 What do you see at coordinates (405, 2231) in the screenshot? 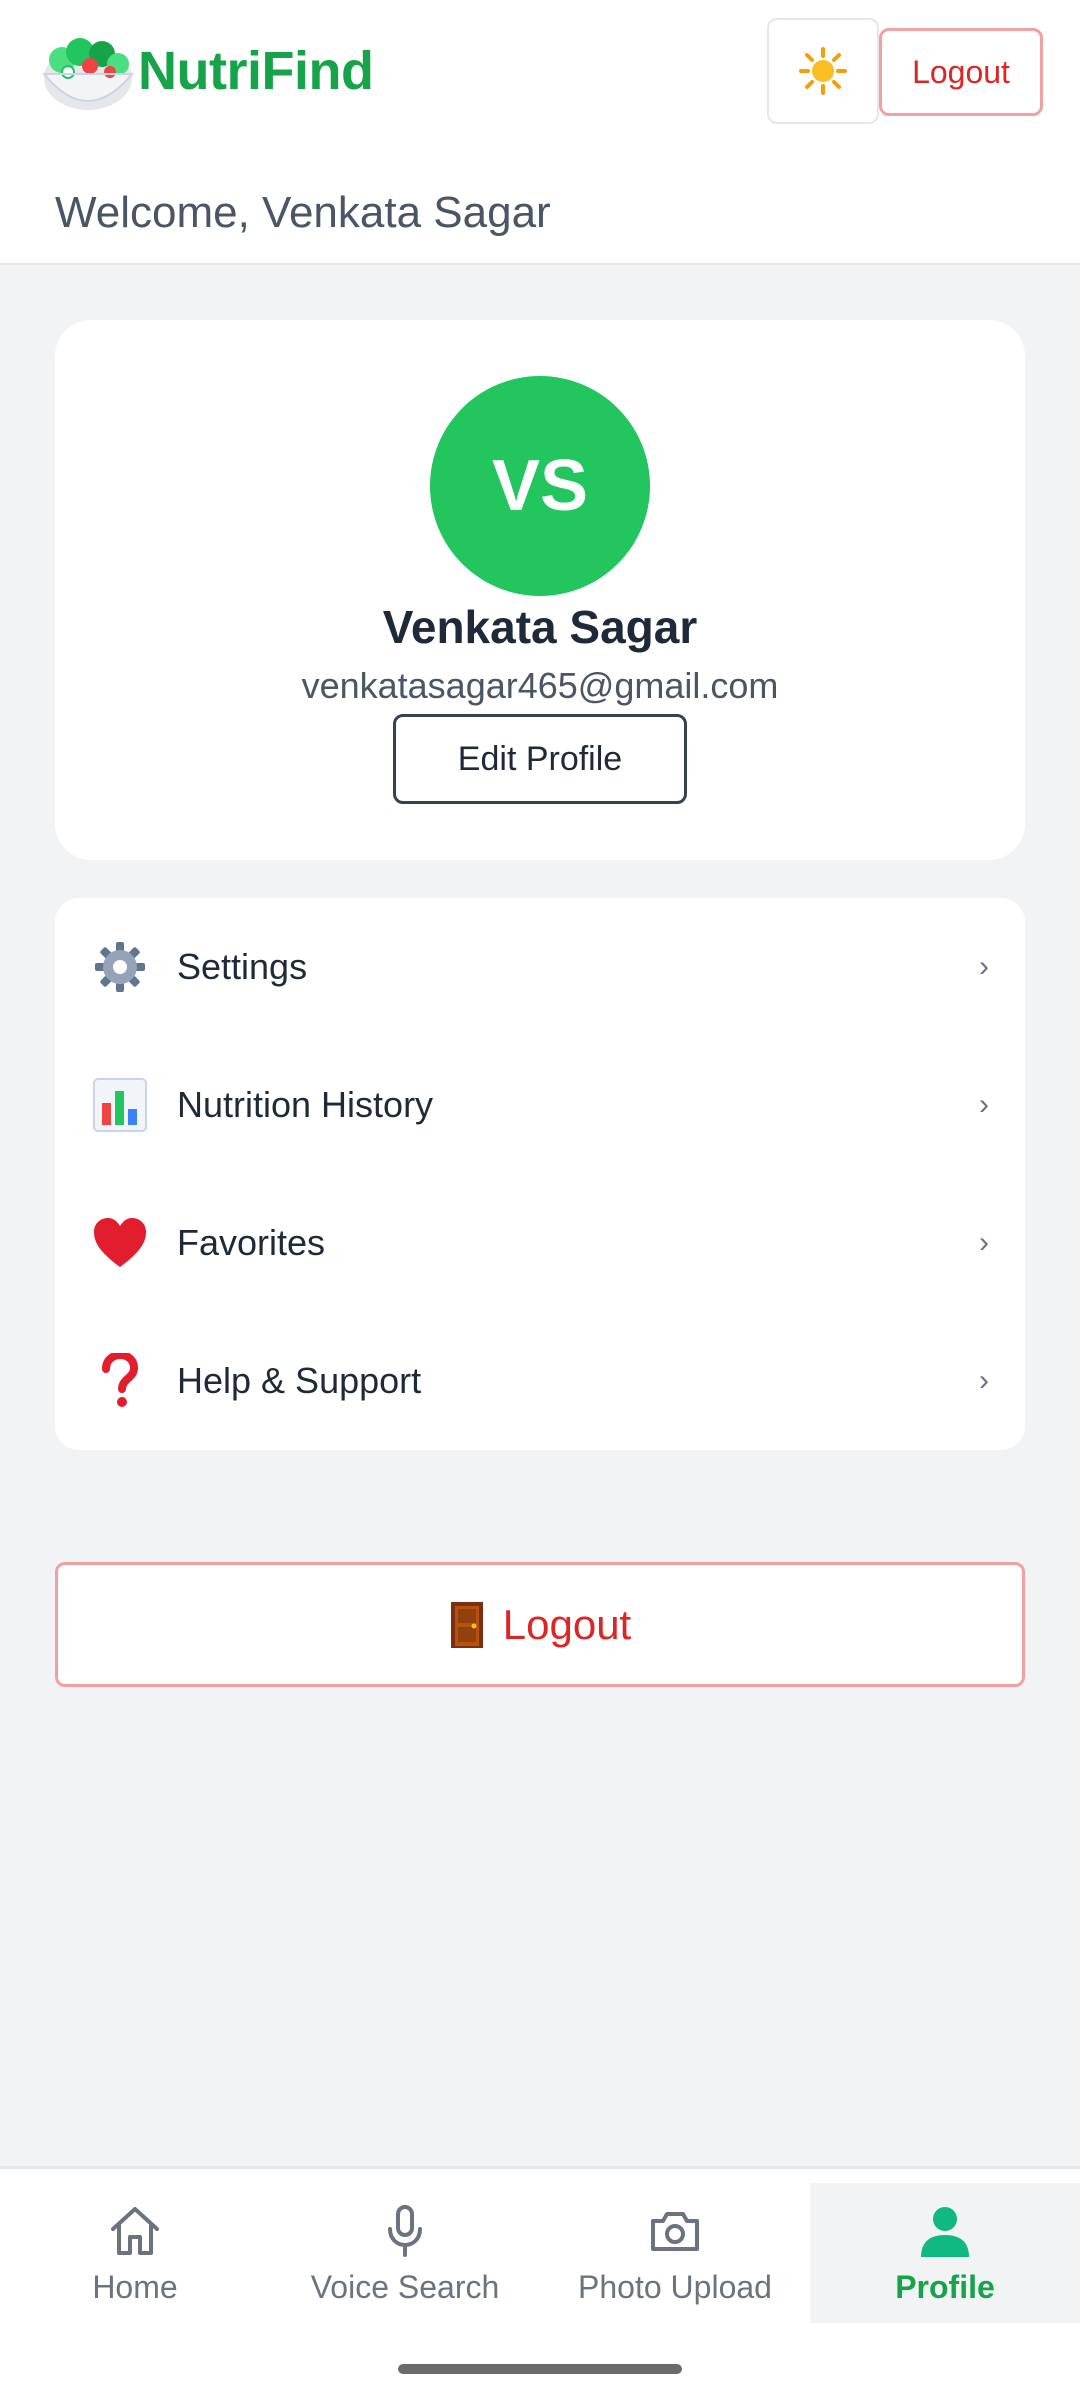
I see `microphone-icon` at bounding box center [405, 2231].